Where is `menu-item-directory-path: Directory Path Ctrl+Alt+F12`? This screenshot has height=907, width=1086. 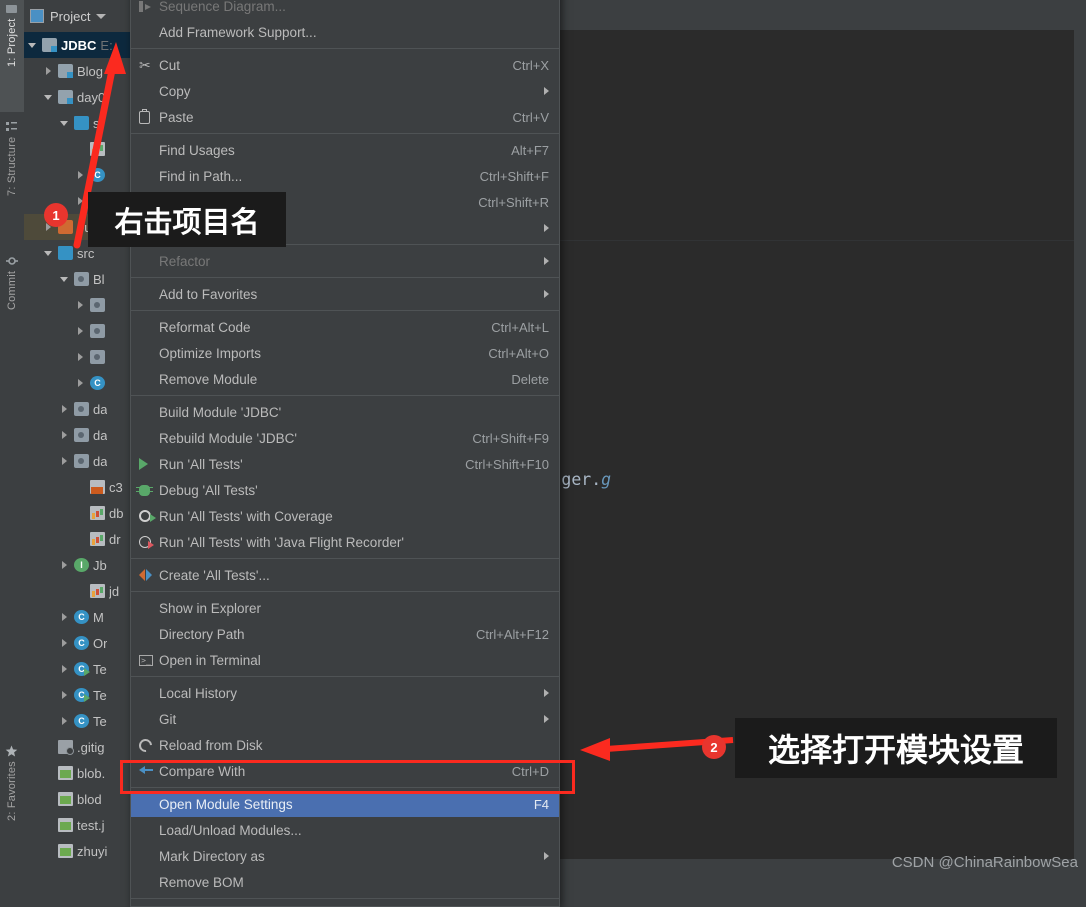
menu-item-directory-path: Directory Path Ctrl+Alt+F12 is located at coordinates (345, 634).